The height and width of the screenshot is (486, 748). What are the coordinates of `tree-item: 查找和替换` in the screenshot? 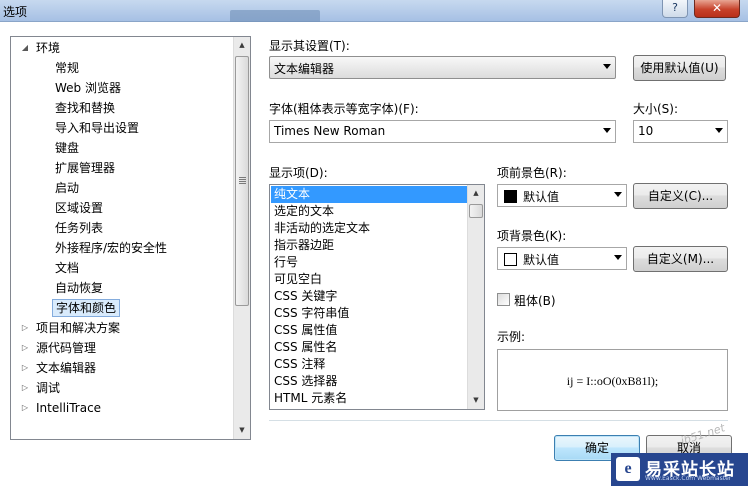 It's located at (122, 108).